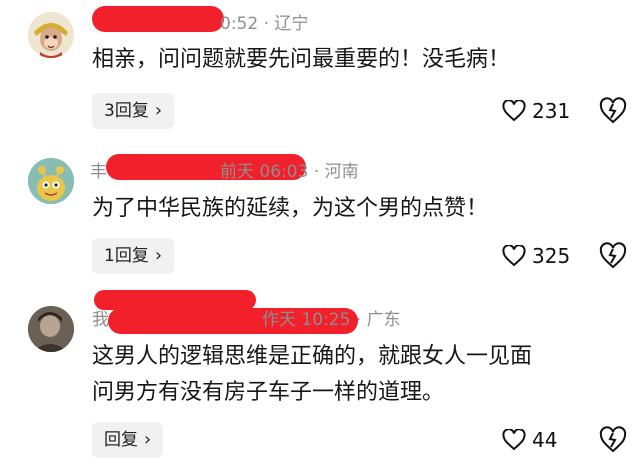  I want to click on green-monster-avatar, so click(51, 181).